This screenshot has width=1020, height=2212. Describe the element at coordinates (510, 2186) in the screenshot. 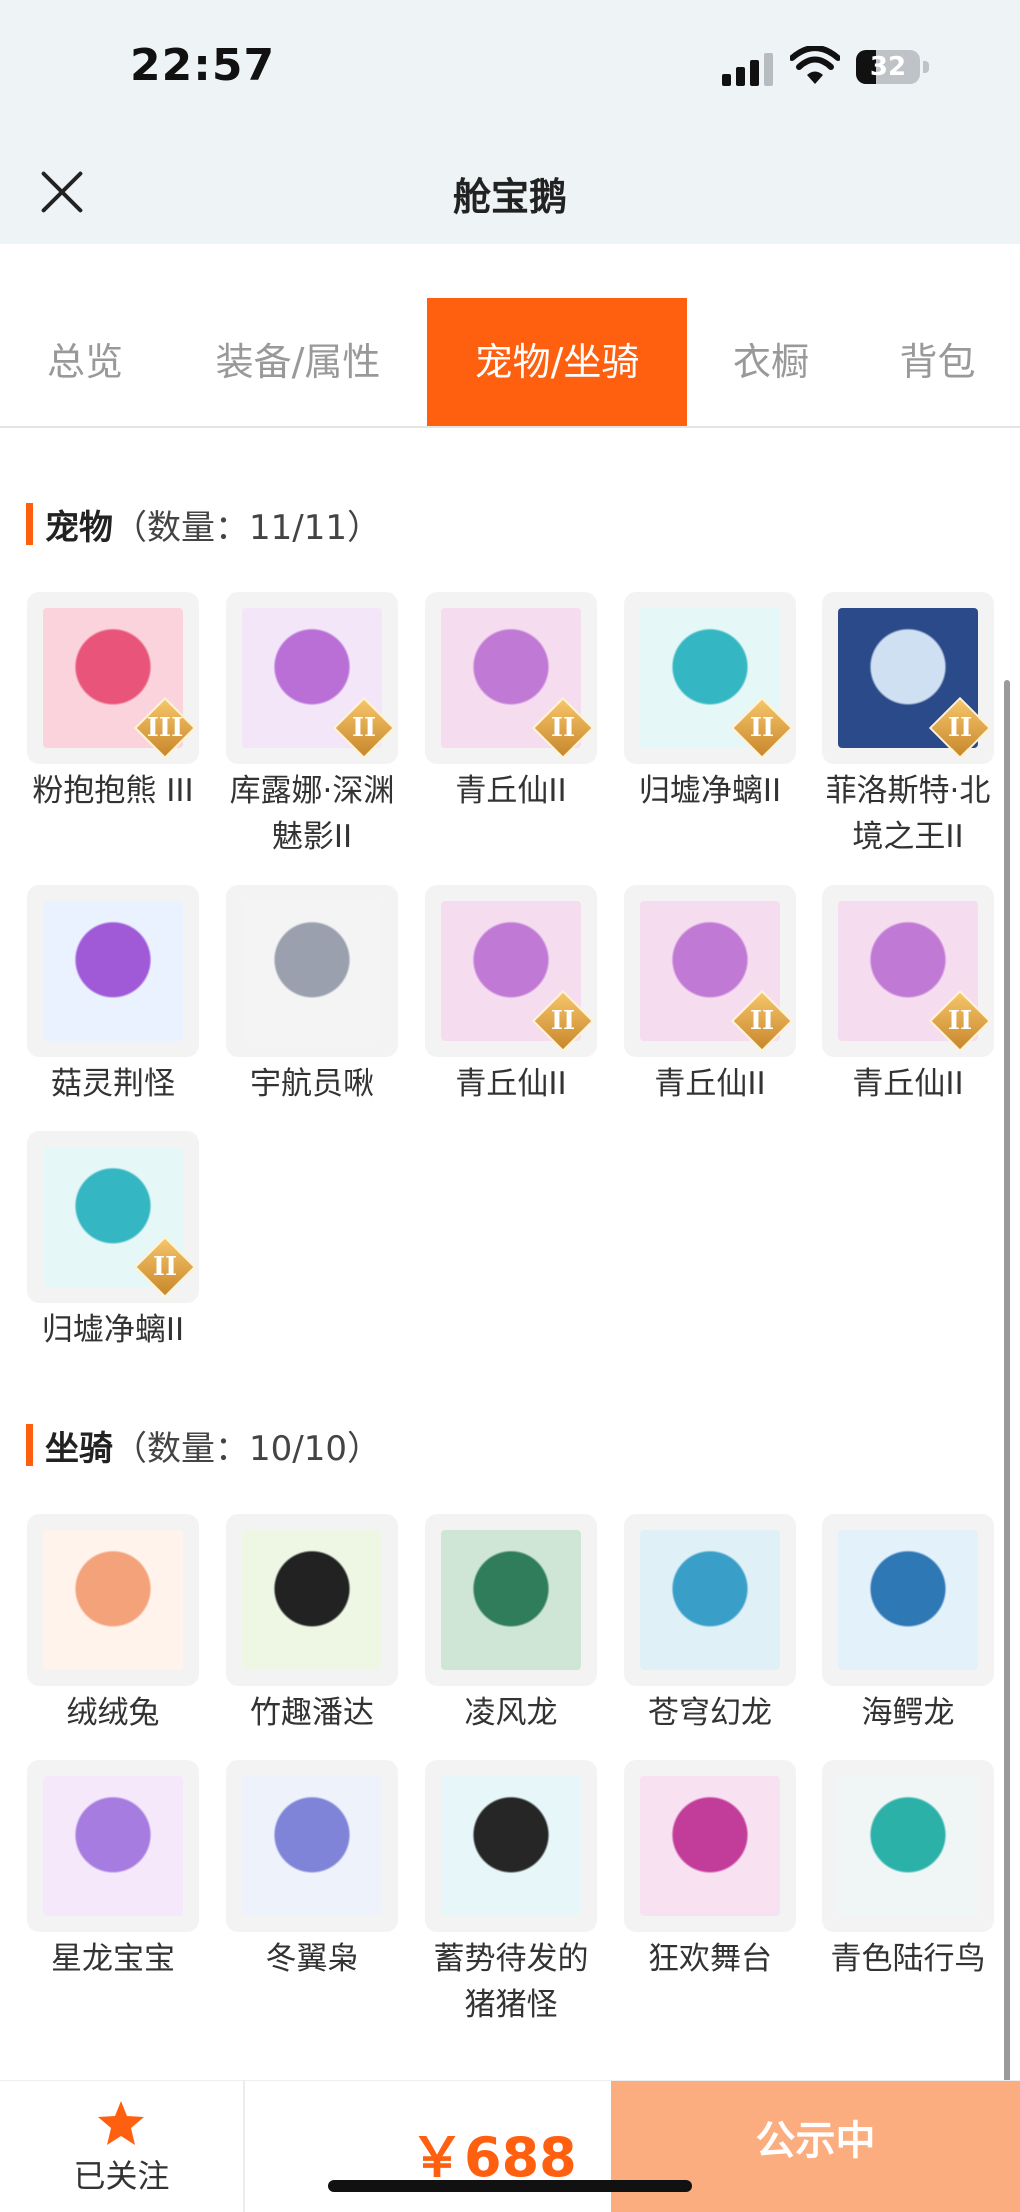

I see `home-indicator` at that location.